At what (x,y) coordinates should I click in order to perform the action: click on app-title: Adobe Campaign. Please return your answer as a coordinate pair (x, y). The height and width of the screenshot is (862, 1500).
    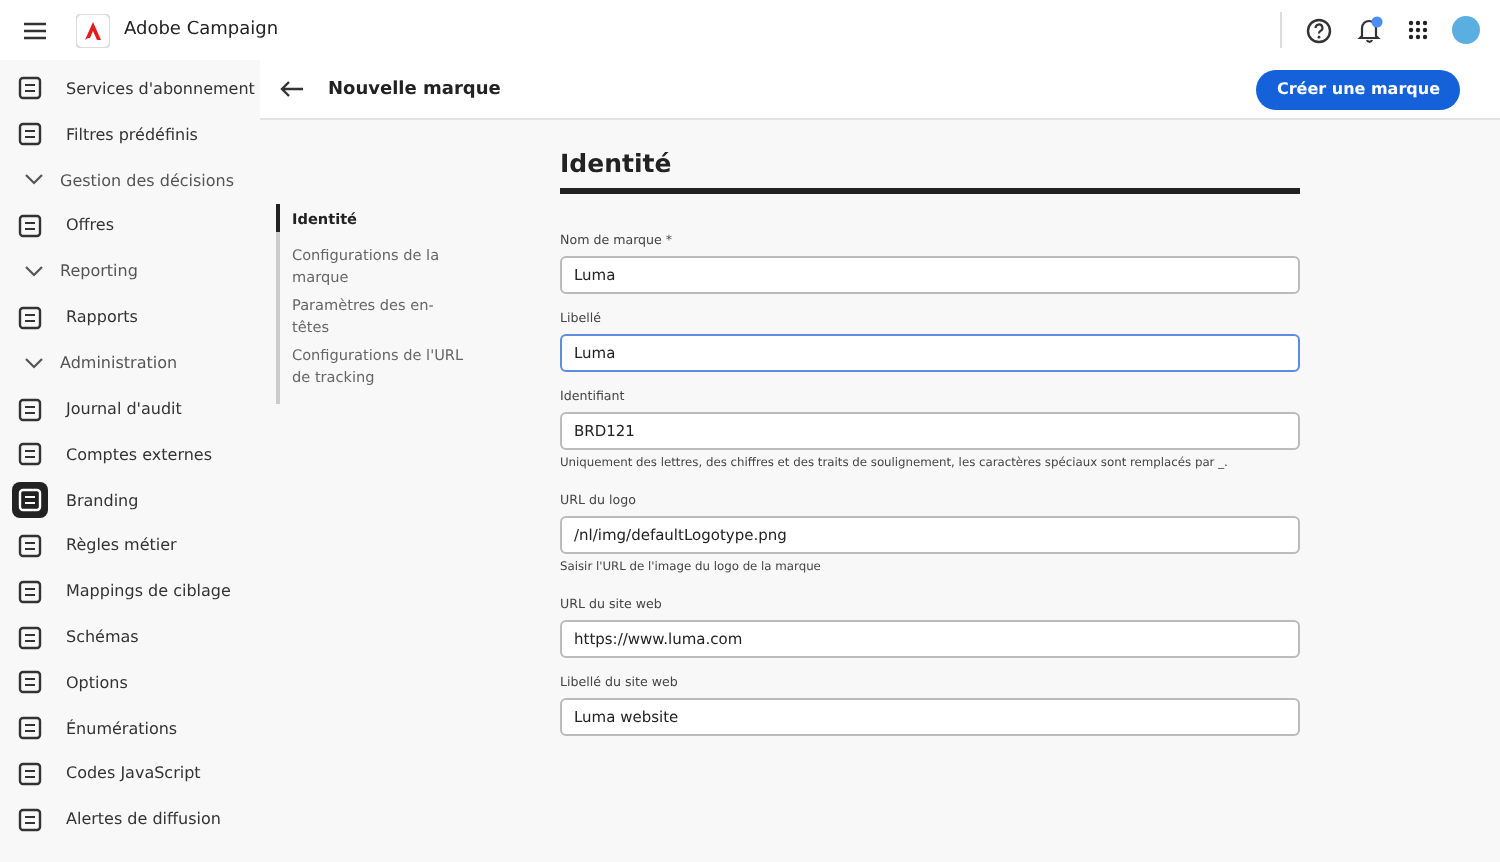
    Looking at the image, I should click on (201, 30).